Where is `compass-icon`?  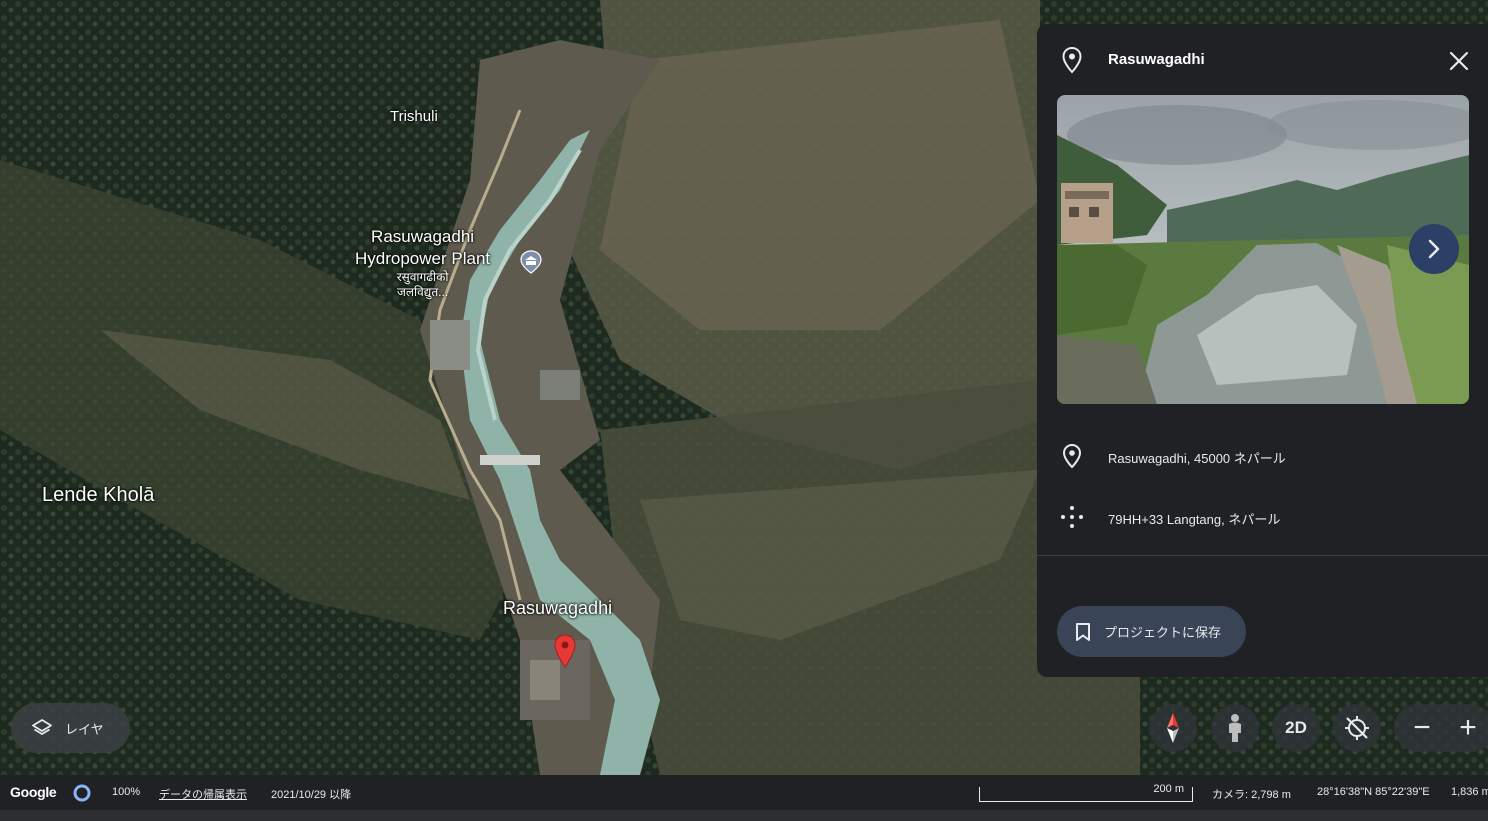
compass-icon is located at coordinates (1173, 728).